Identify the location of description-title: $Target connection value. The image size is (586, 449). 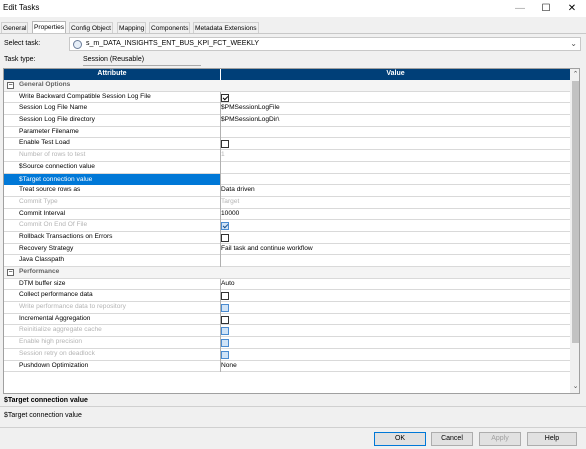
(46, 400).